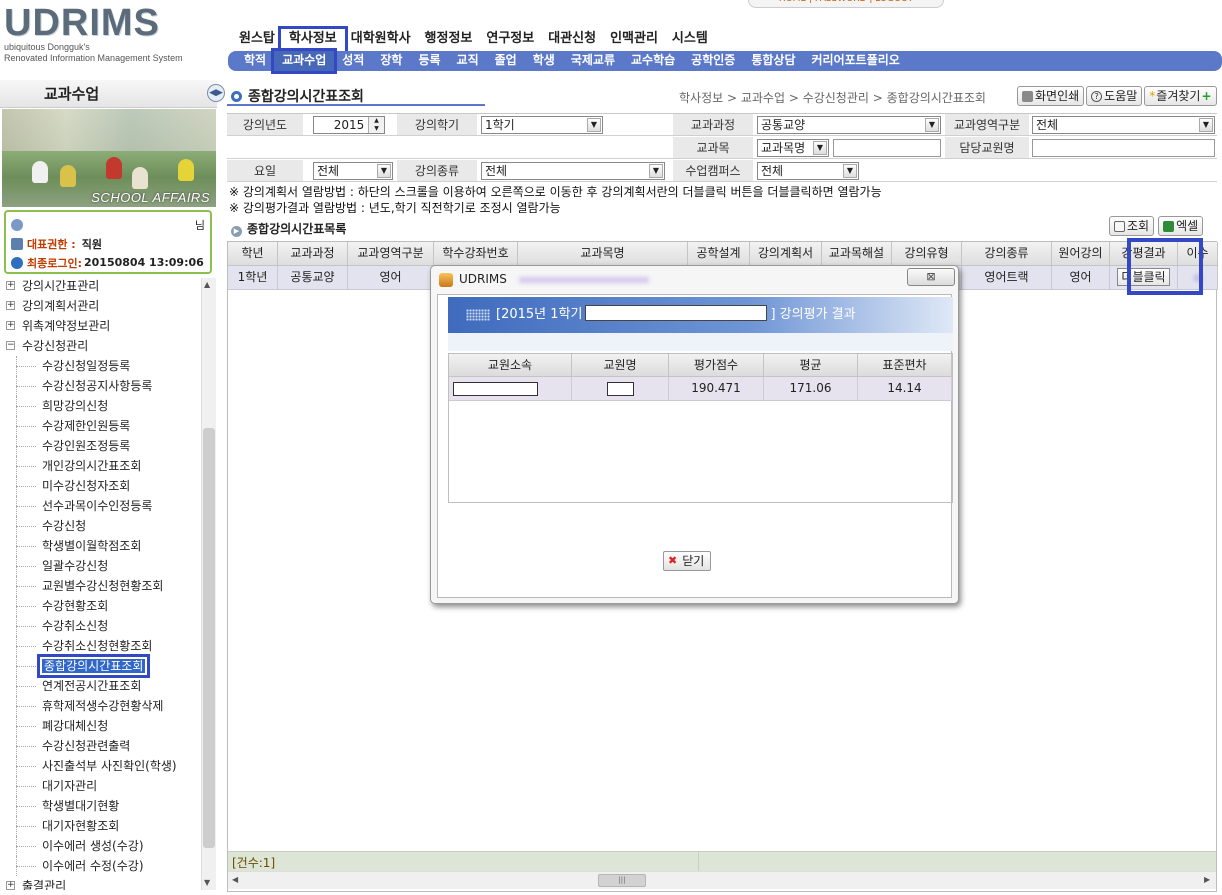  Describe the element at coordinates (1144, 254) in the screenshot. I see `column-header: 강평결과` at that location.